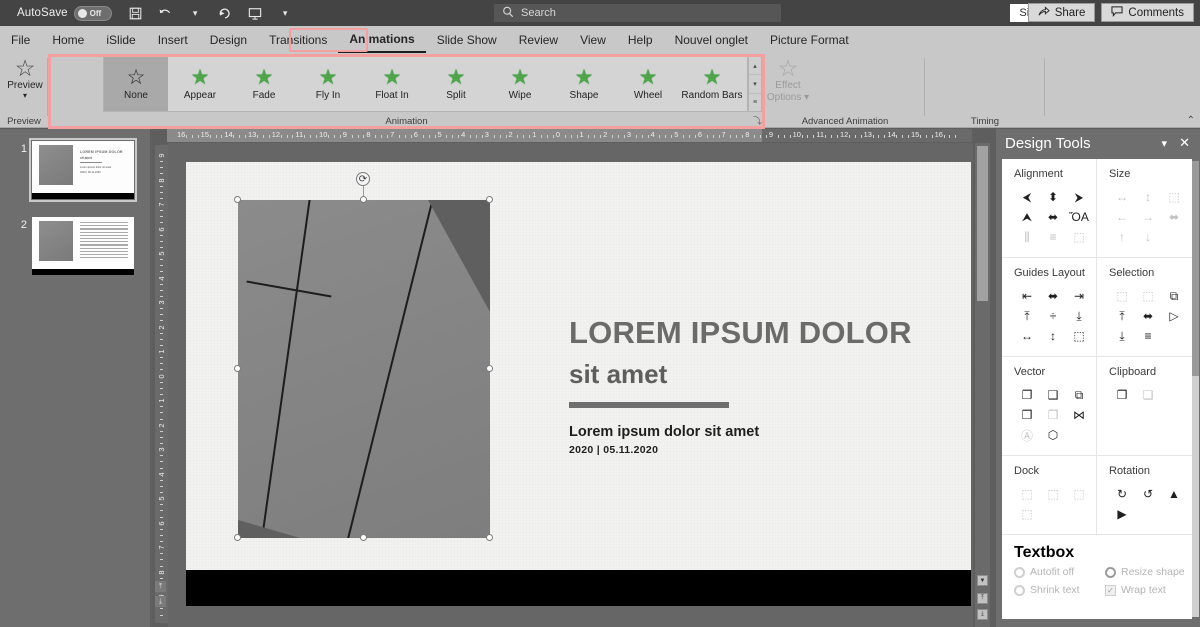  What do you see at coordinates (1148, 217) in the screenshot?
I see `extend-right-icon: →` at bounding box center [1148, 217].